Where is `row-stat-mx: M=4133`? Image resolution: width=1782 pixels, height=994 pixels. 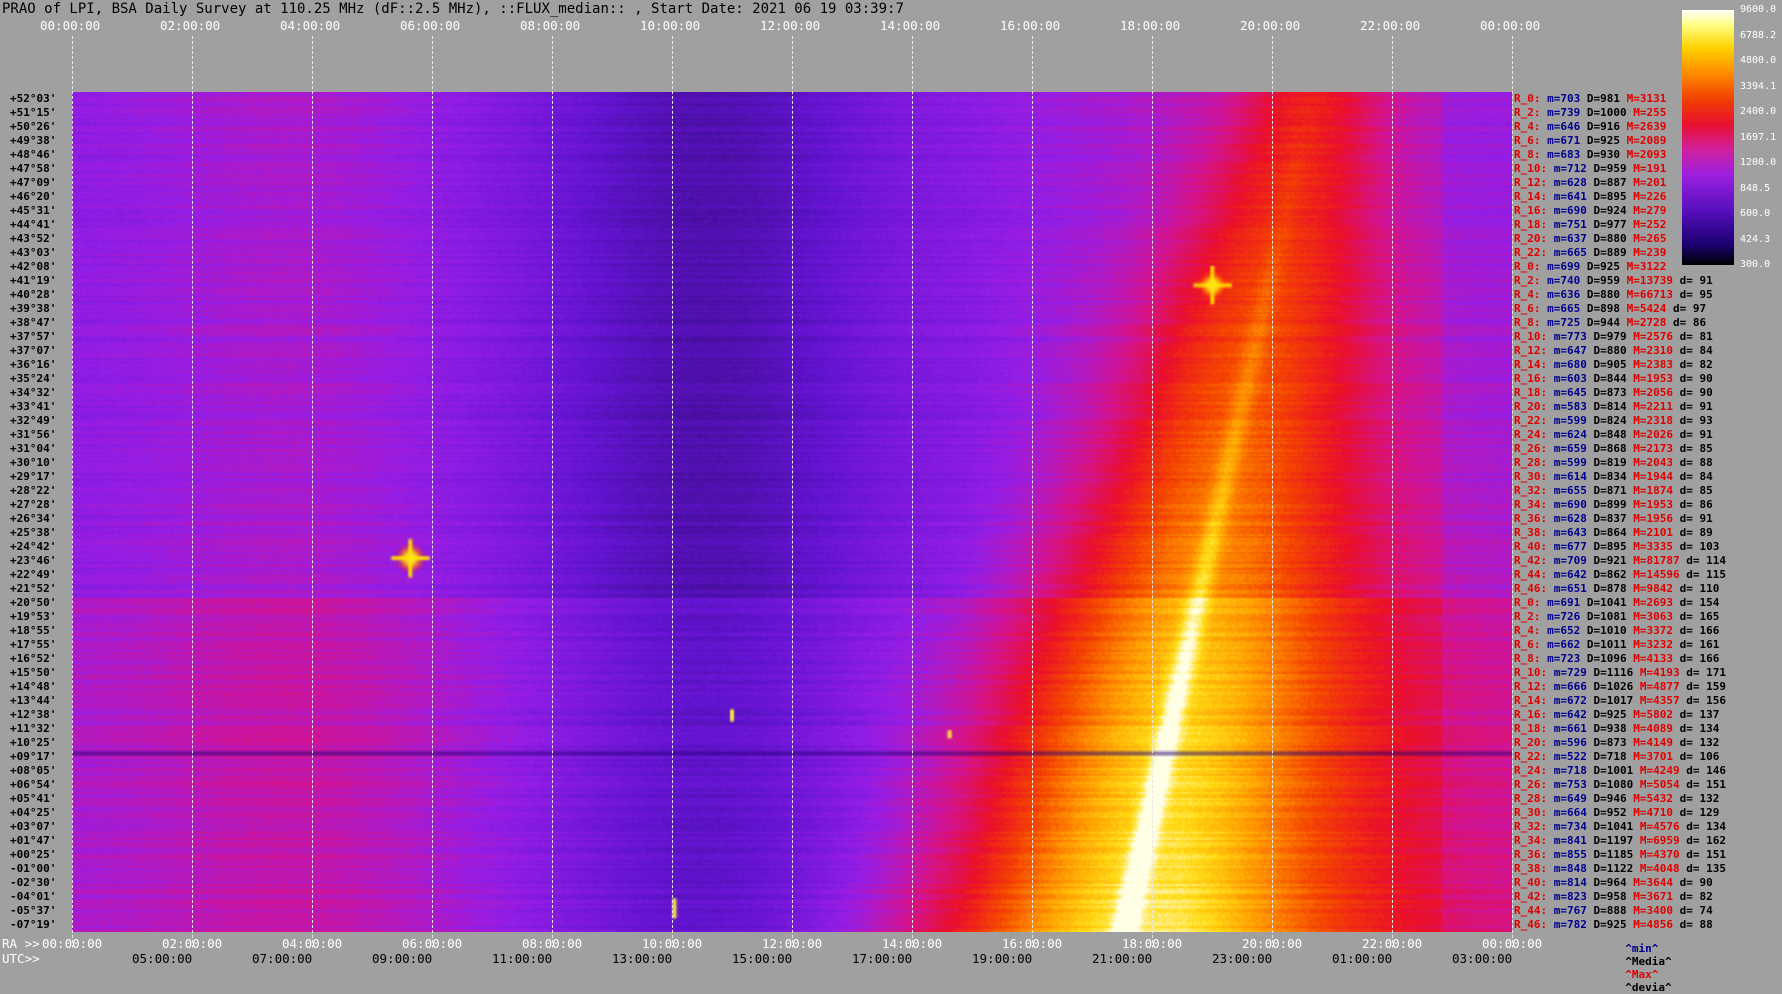 row-stat-mx: M=4133 is located at coordinates (1656, 658).